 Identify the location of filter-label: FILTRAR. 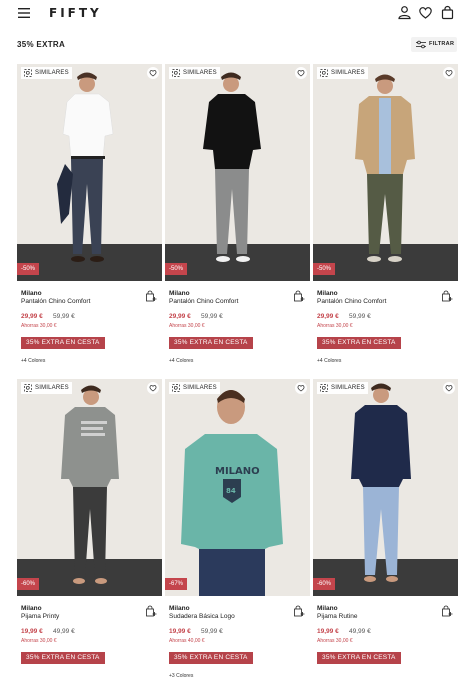
(442, 44).